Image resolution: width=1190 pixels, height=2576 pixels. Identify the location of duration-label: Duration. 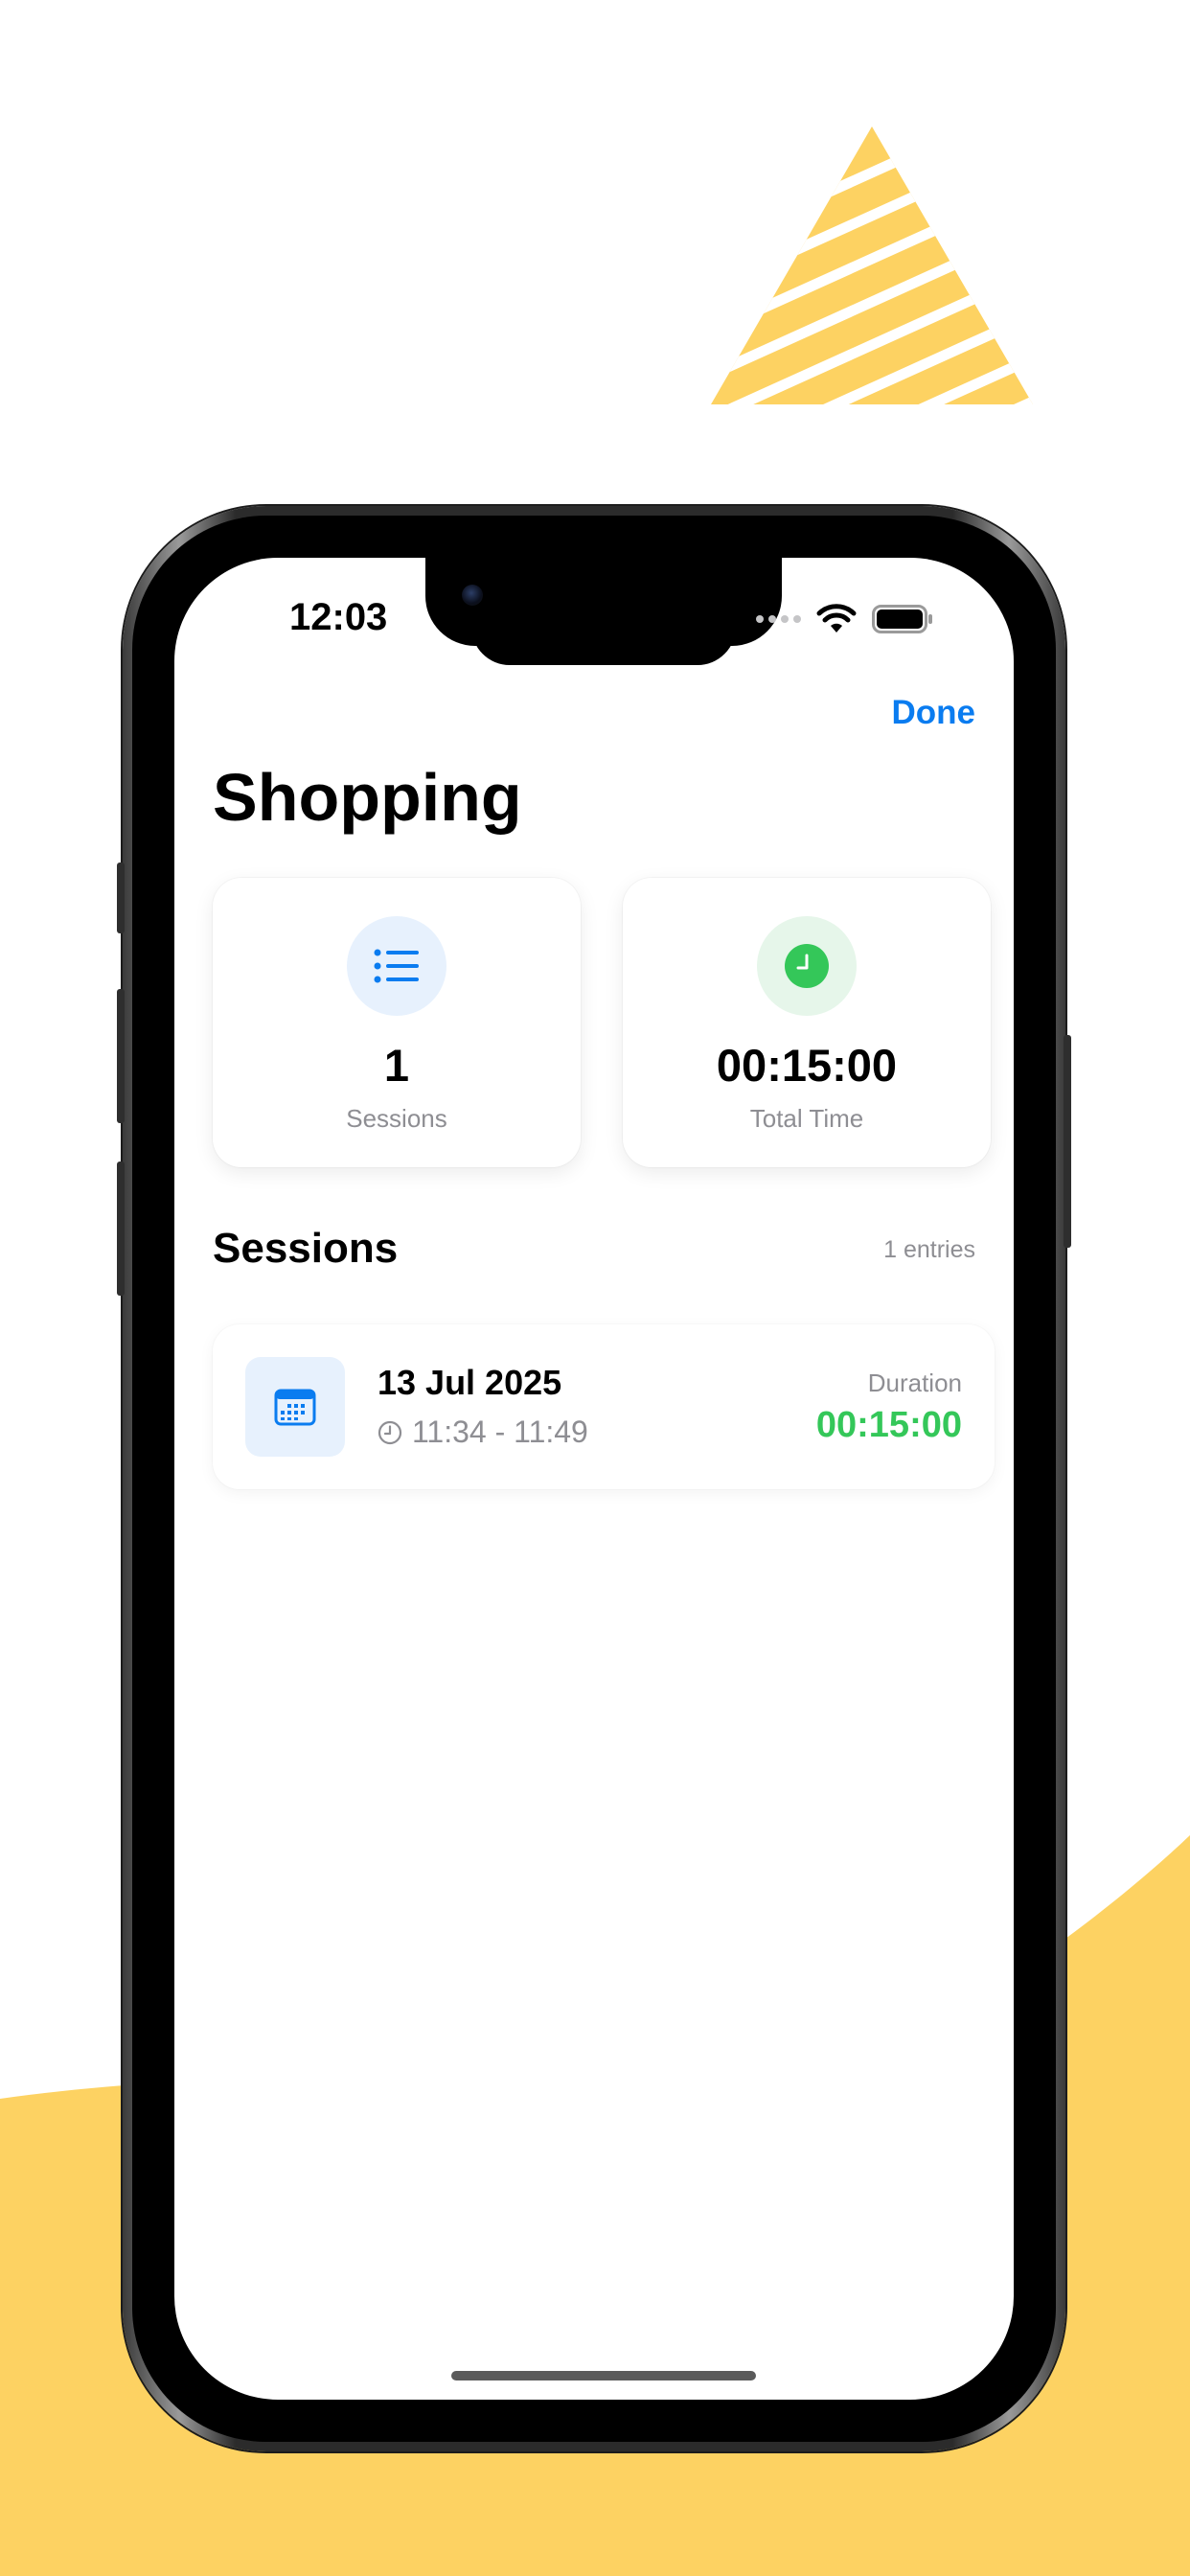
(915, 1382).